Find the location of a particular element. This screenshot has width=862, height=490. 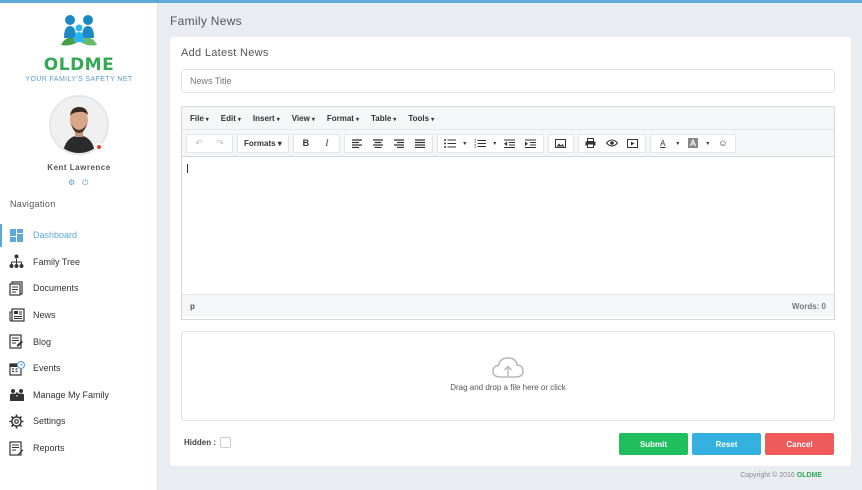

form-heading: Add Latest News is located at coordinates (225, 53).